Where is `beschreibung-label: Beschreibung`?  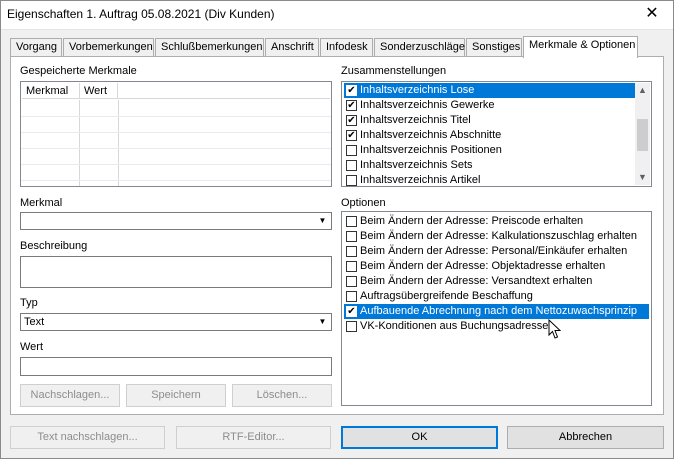
beschreibung-label: Beschreibung is located at coordinates (54, 246).